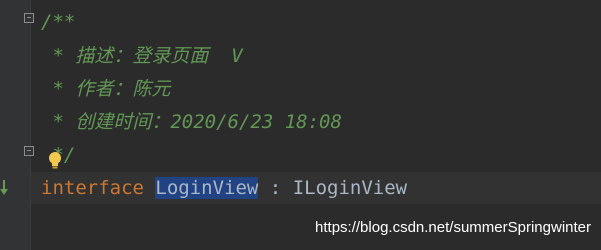 This screenshot has height=250, width=601. I want to click on doc-comment-line: /**, so click(58, 22).